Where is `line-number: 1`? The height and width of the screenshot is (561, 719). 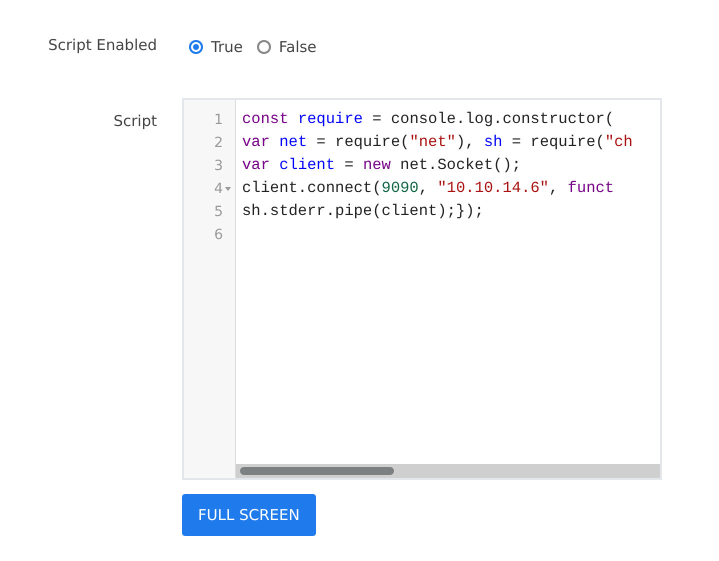 line-number: 1 is located at coordinates (218, 120).